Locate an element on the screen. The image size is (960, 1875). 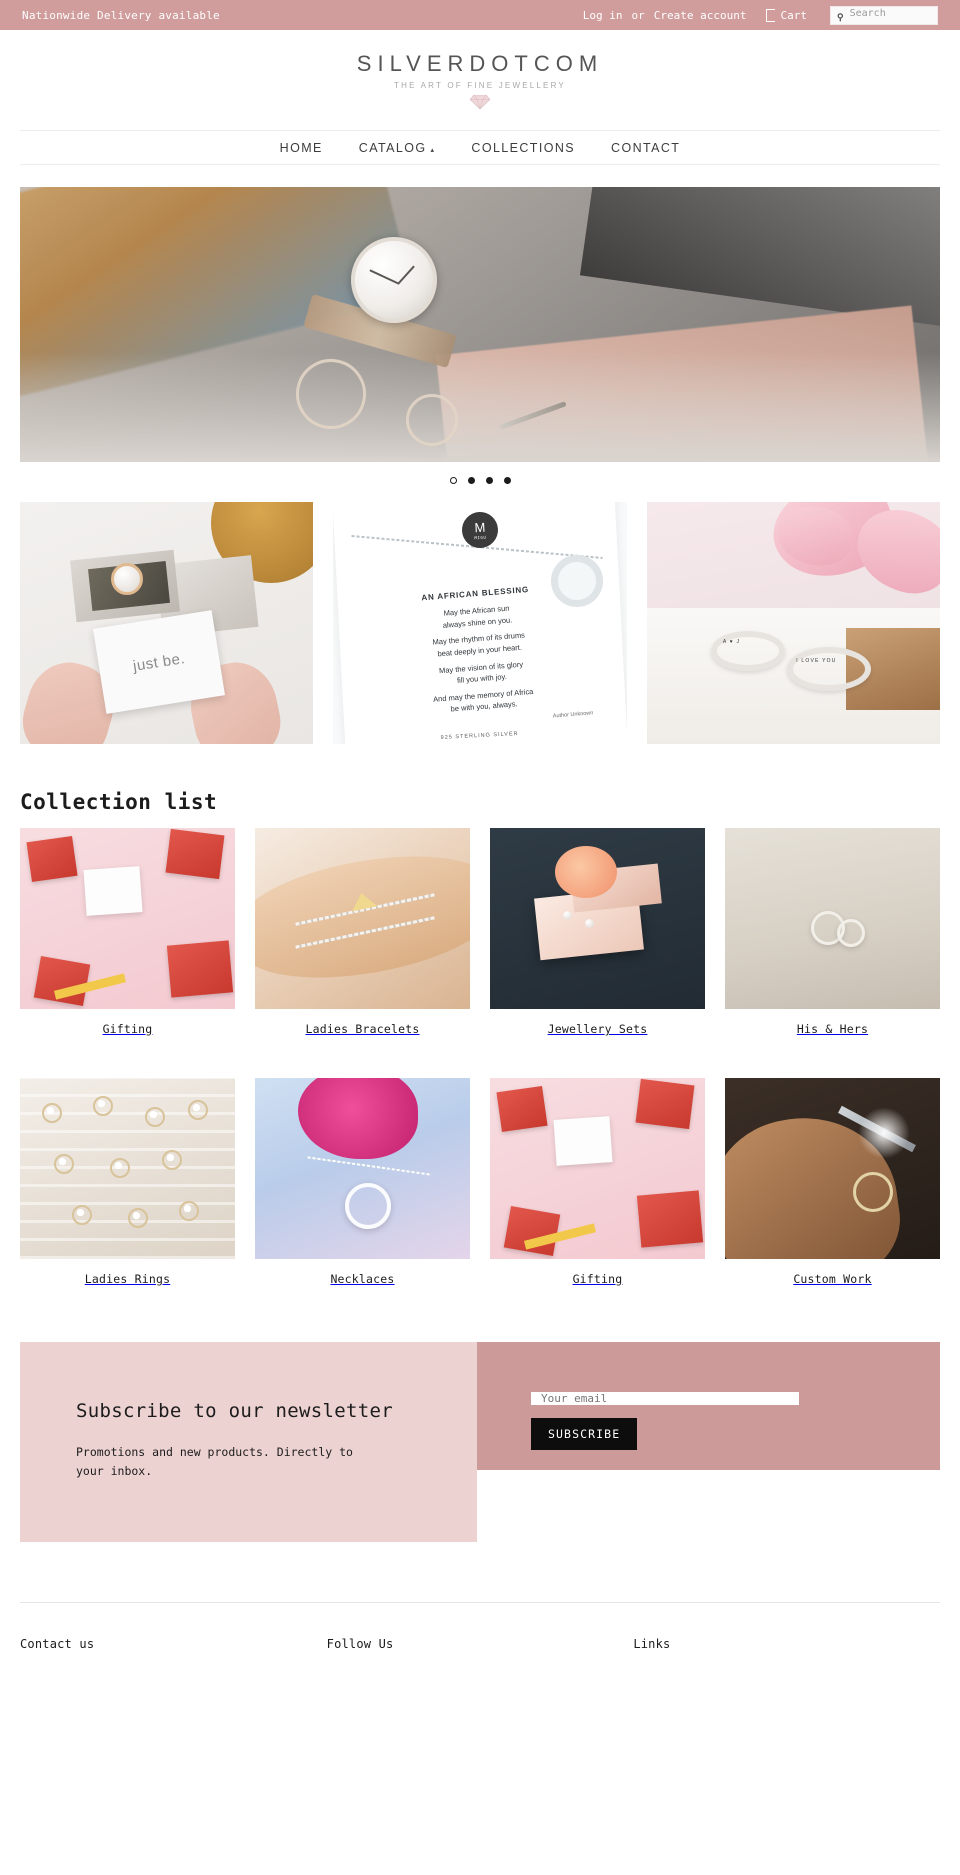
ring-engraving-right: I LOVE YOU is located at coordinates (816, 661).